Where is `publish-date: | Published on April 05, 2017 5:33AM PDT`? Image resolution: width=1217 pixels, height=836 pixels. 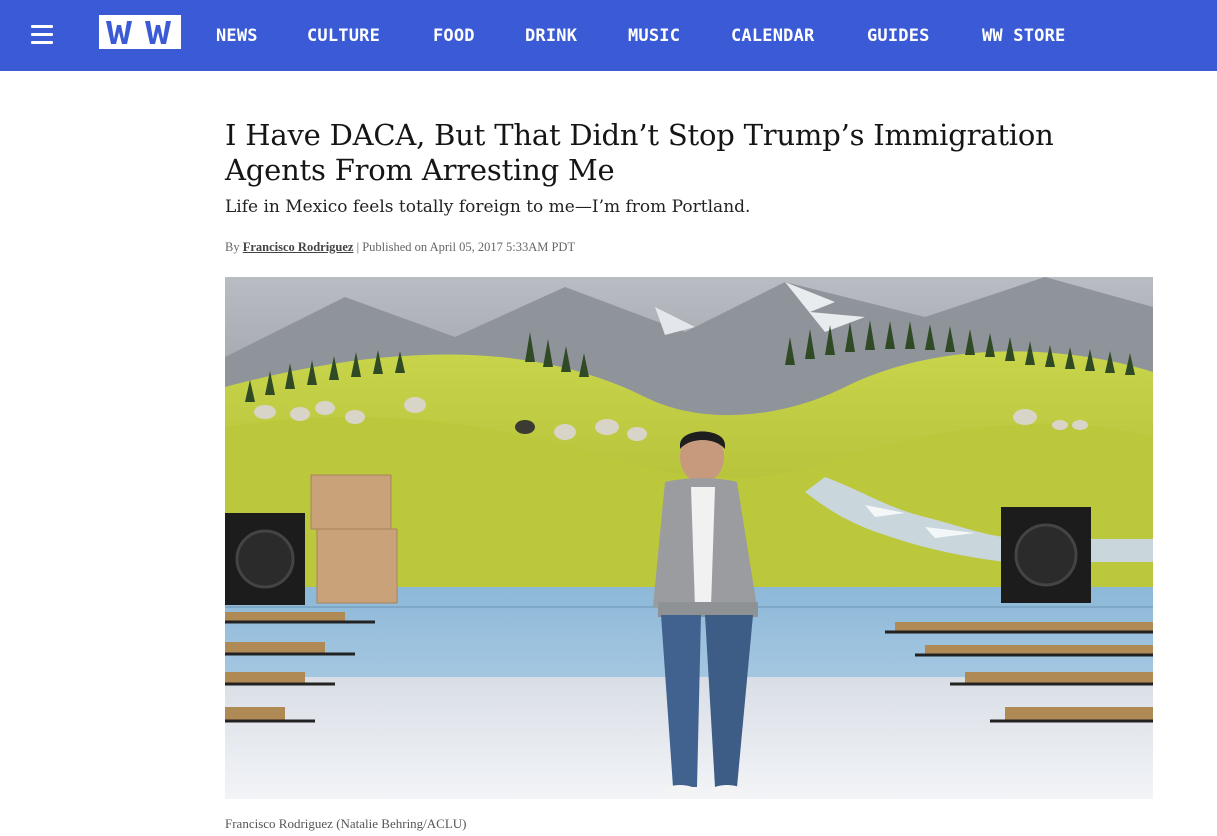 publish-date: | Published on April 05, 2017 5:33AM PDT is located at coordinates (466, 247).